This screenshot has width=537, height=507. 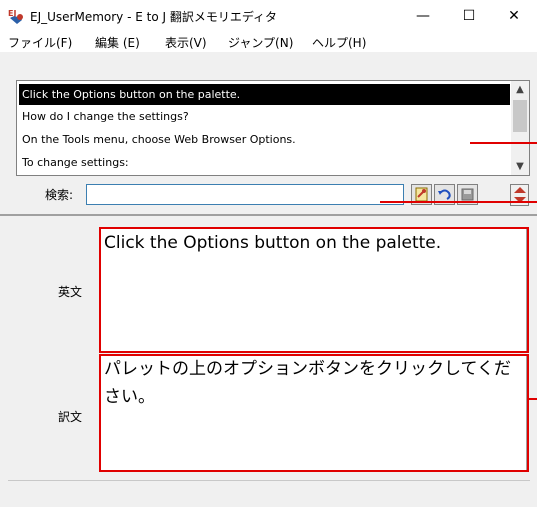 I want to click on menu-edit: 編集 (E), so click(x=117, y=42).